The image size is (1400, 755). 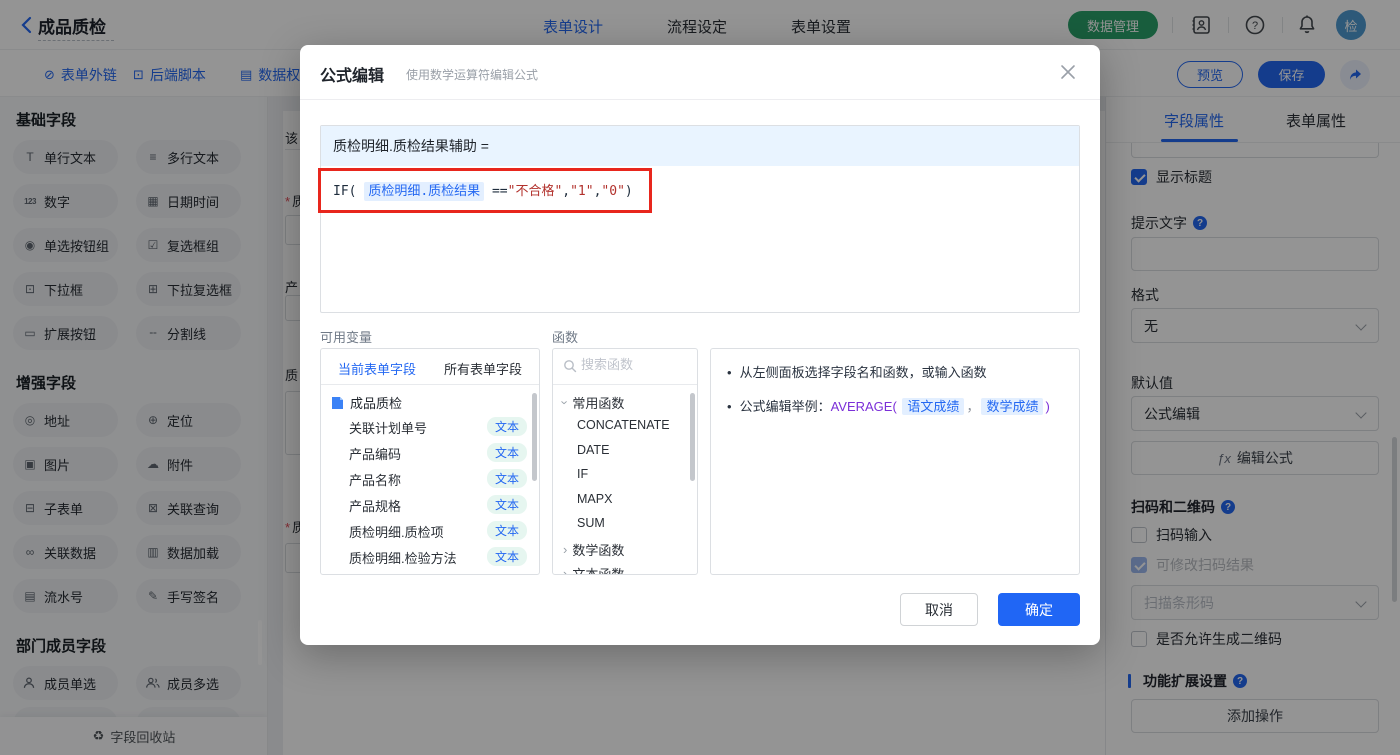 I want to click on close-icon, so click(x=1068, y=72).